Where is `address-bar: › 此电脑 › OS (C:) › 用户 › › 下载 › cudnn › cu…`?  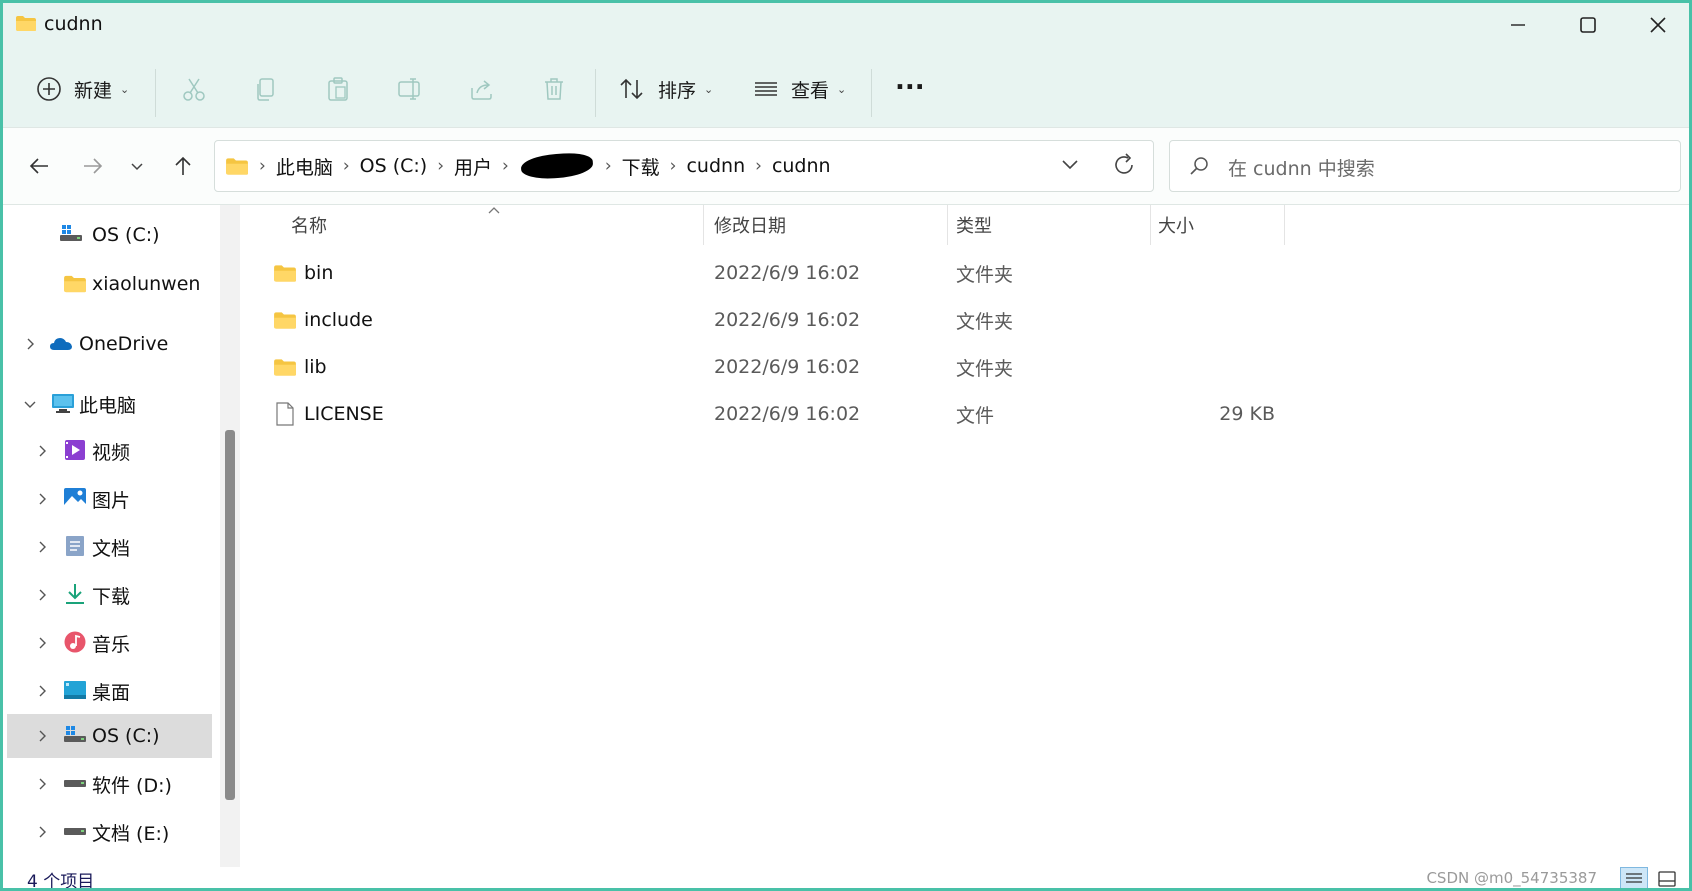 address-bar: › 此电脑 › OS (C:) › 用户 › › 下载 › cudnn › cu… is located at coordinates (684, 166).